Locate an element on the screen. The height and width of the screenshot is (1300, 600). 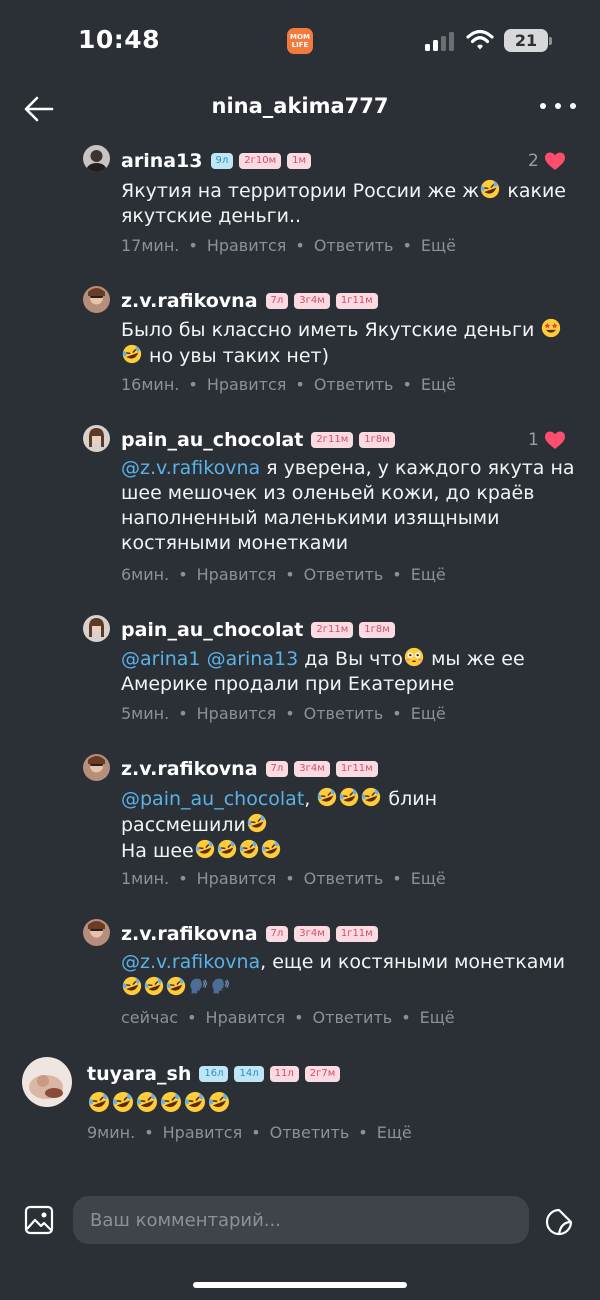
like-button: 2 is located at coordinates (547, 161).